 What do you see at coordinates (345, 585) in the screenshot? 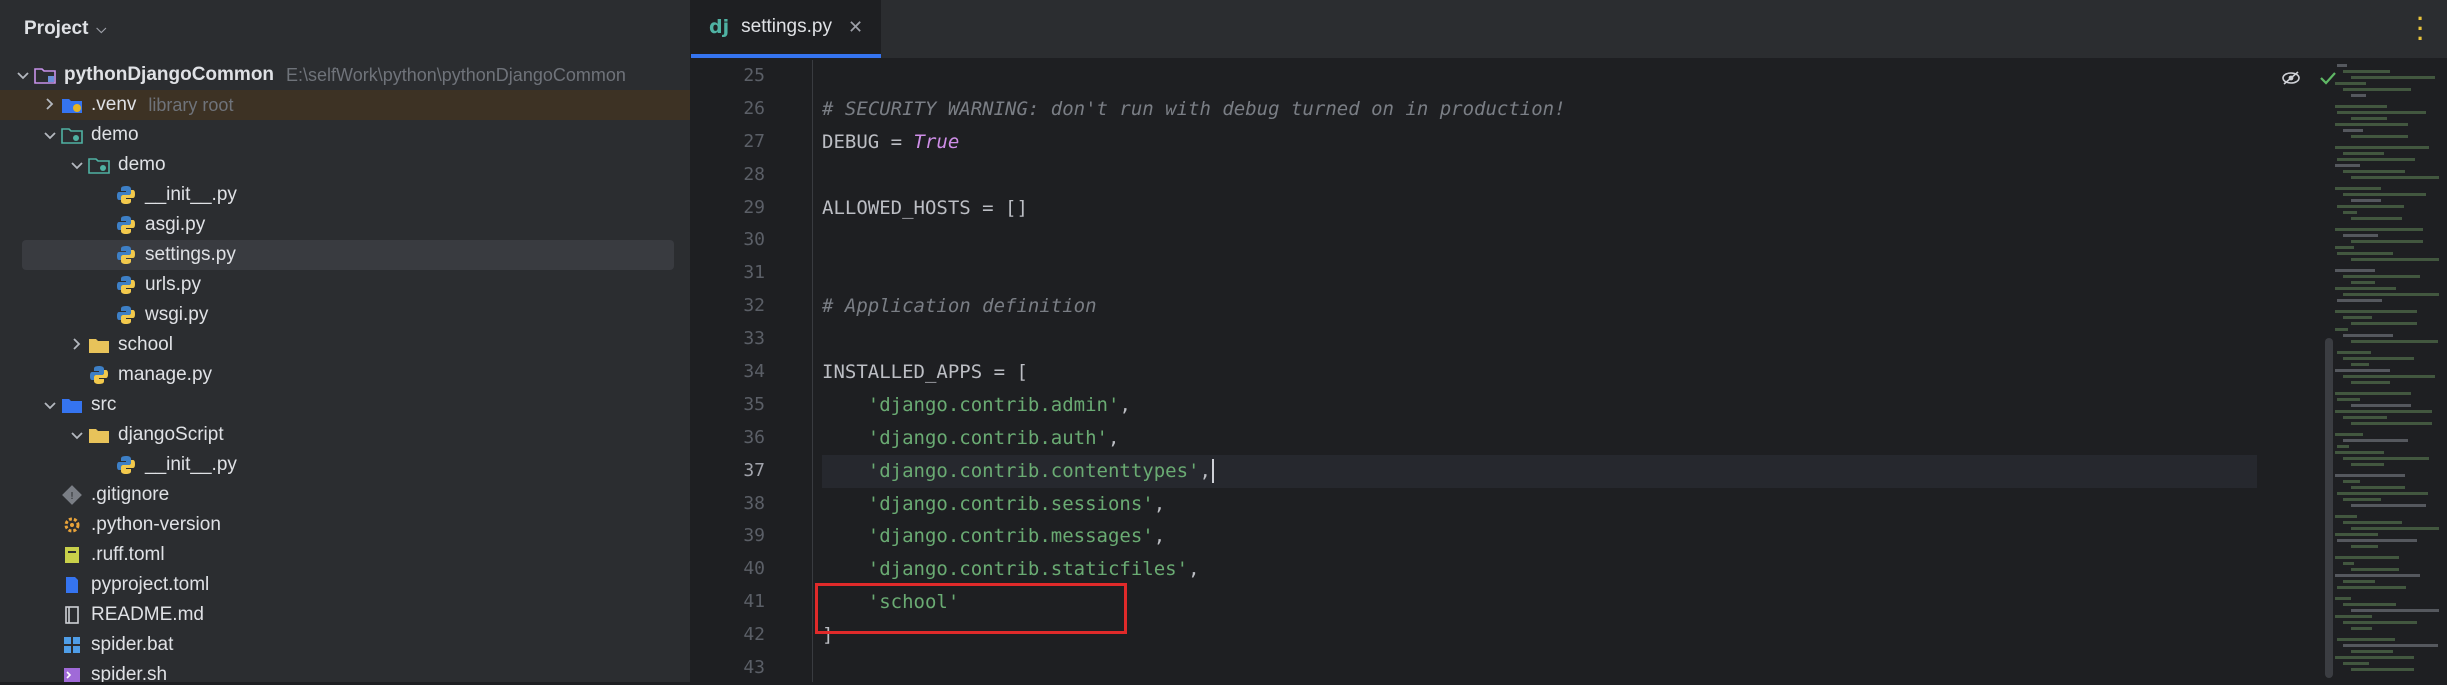
I see `tree-item-pyproject-toml: pyproject.toml` at bounding box center [345, 585].